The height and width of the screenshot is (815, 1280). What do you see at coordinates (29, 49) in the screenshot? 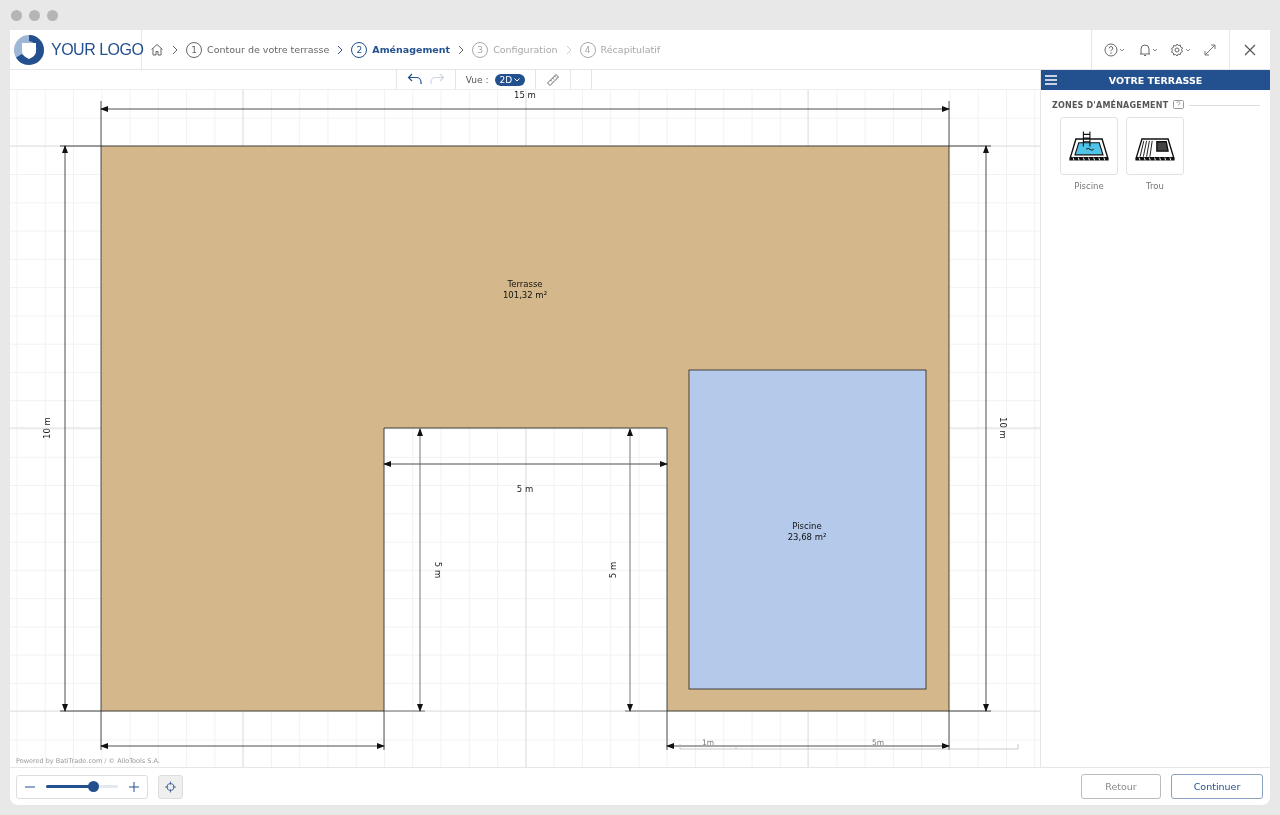
I see `logo-icon` at bounding box center [29, 49].